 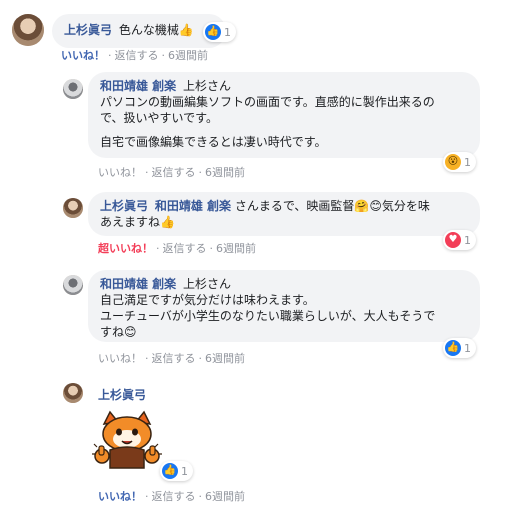 What do you see at coordinates (207, 300) in the screenshot?
I see `comment-text-line: 自己満足ですが気分だけは味わえます。` at bounding box center [207, 300].